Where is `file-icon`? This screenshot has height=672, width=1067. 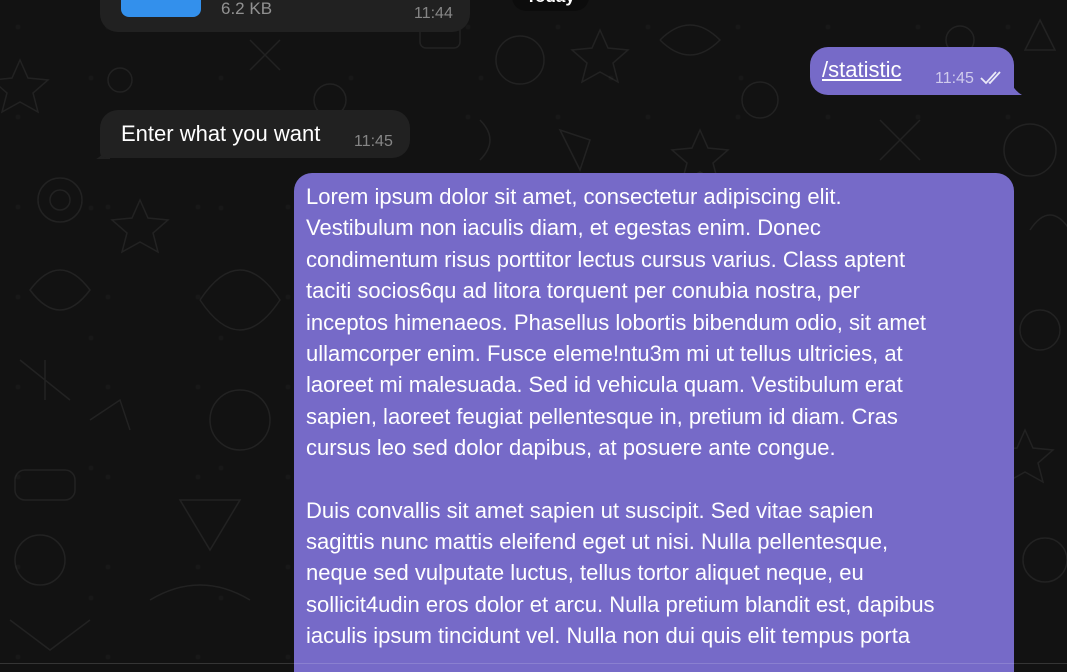 file-icon is located at coordinates (161, 8).